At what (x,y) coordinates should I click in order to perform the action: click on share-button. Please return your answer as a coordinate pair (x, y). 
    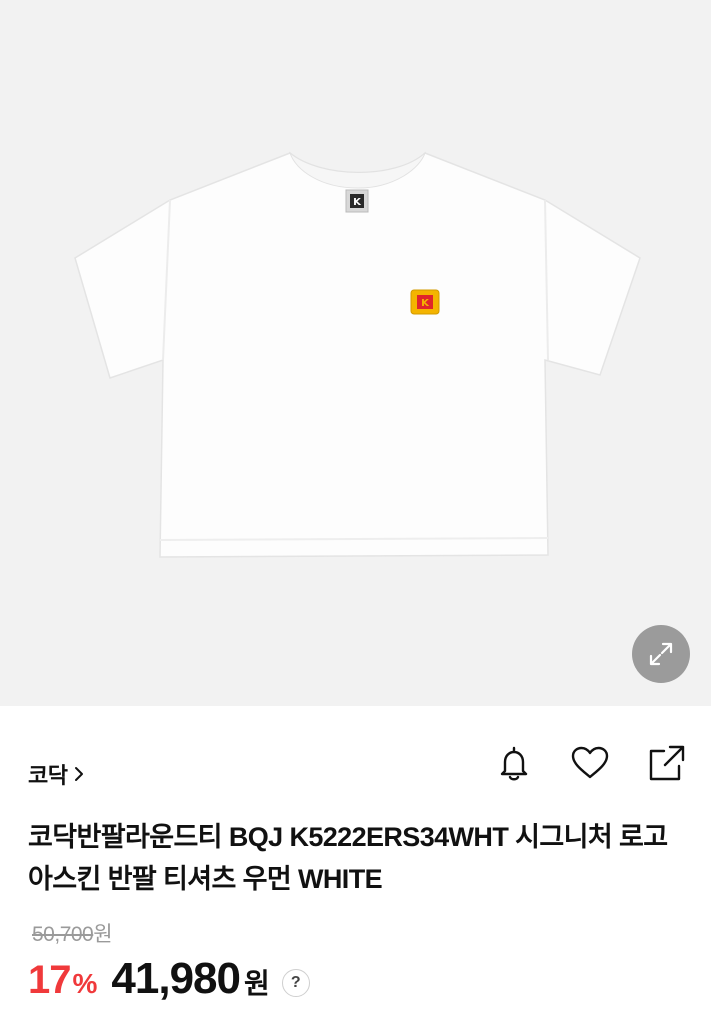
    Looking at the image, I should click on (666, 763).